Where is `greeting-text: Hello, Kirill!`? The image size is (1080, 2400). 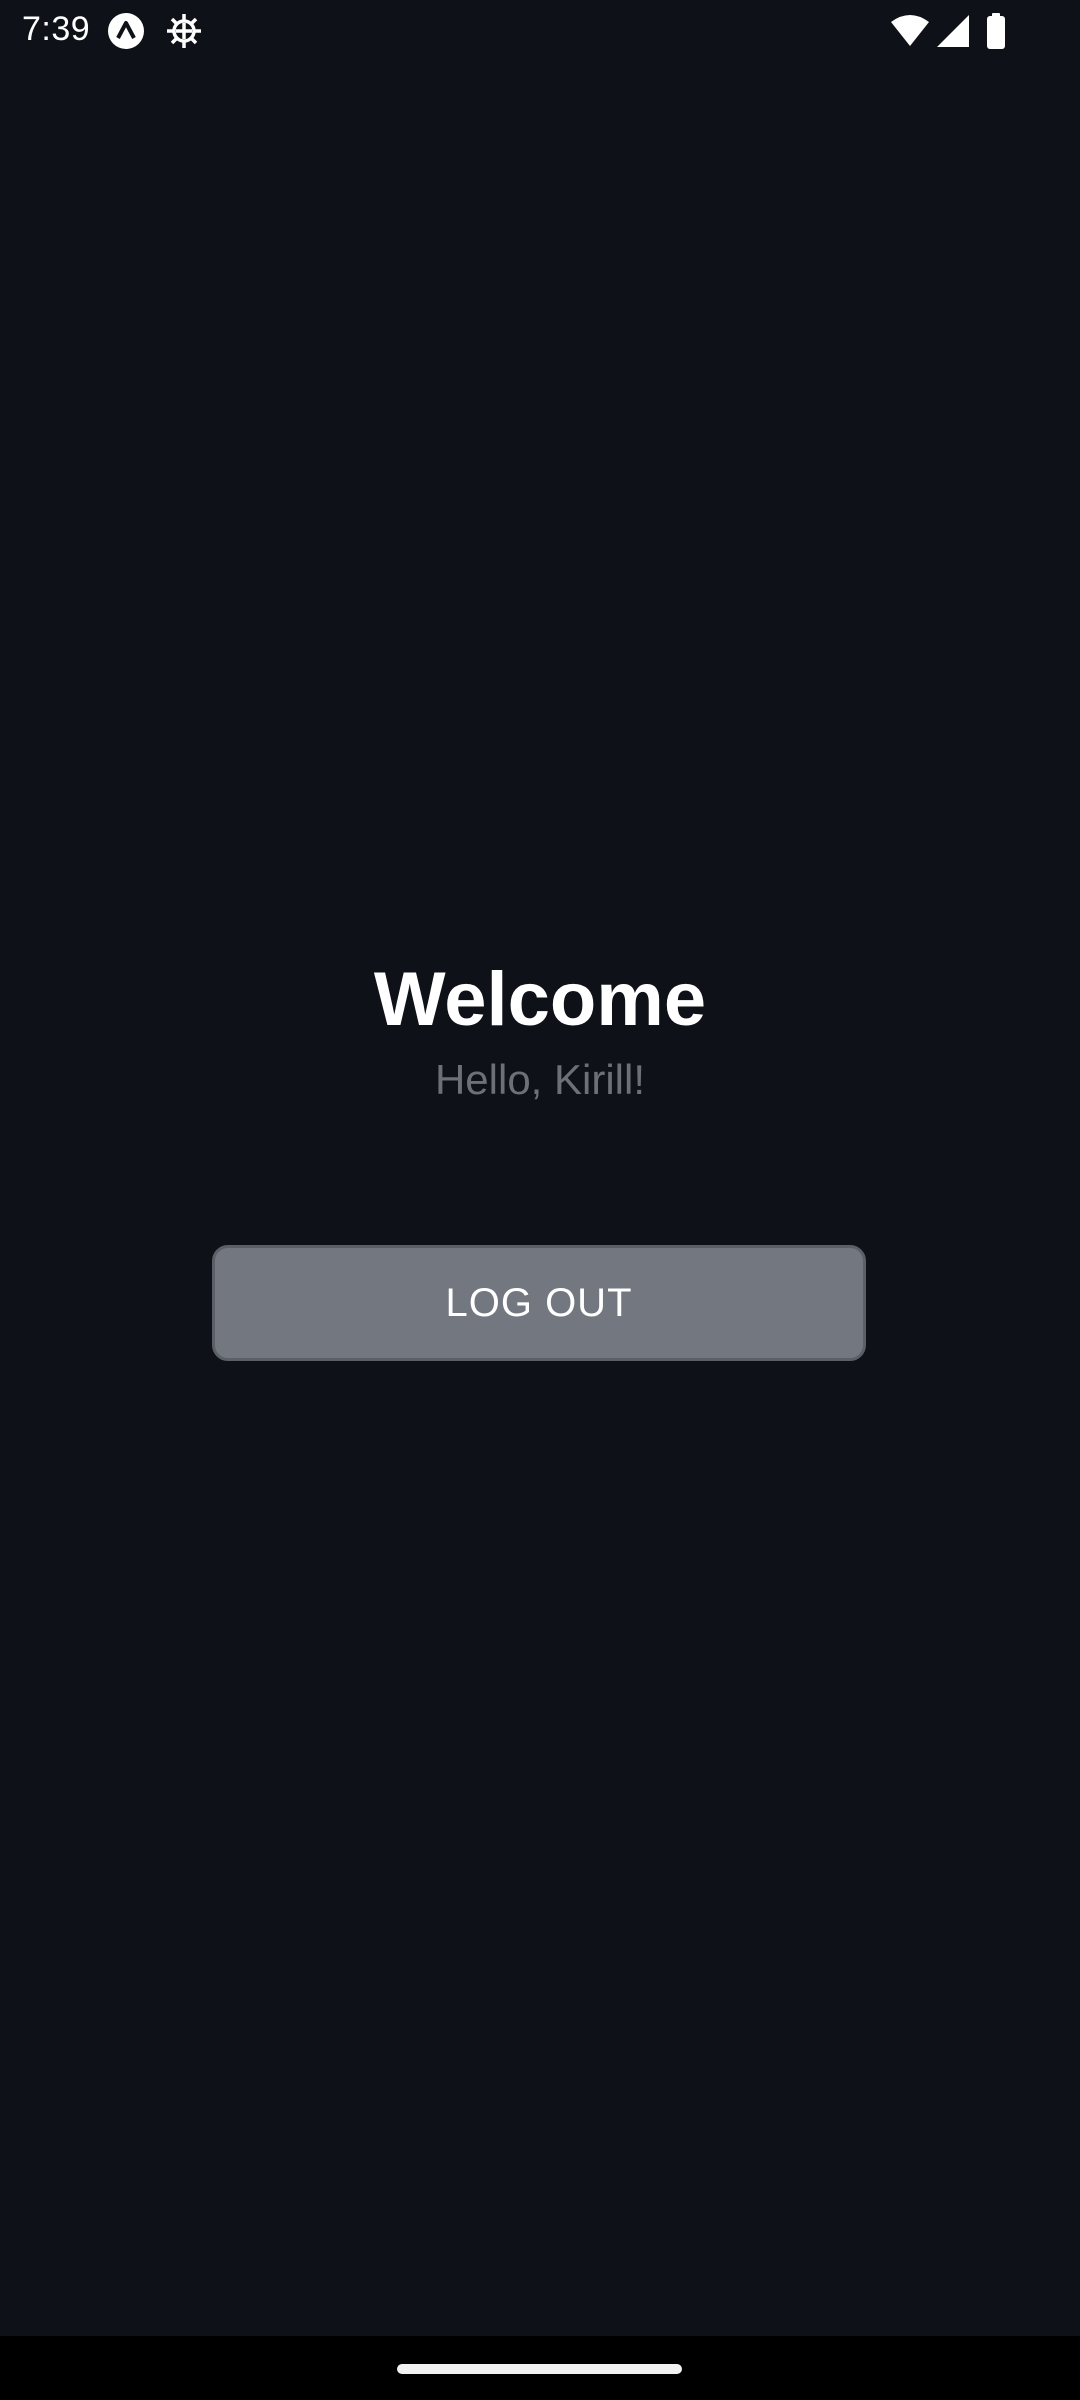 greeting-text: Hello, Kirill! is located at coordinates (540, 1079).